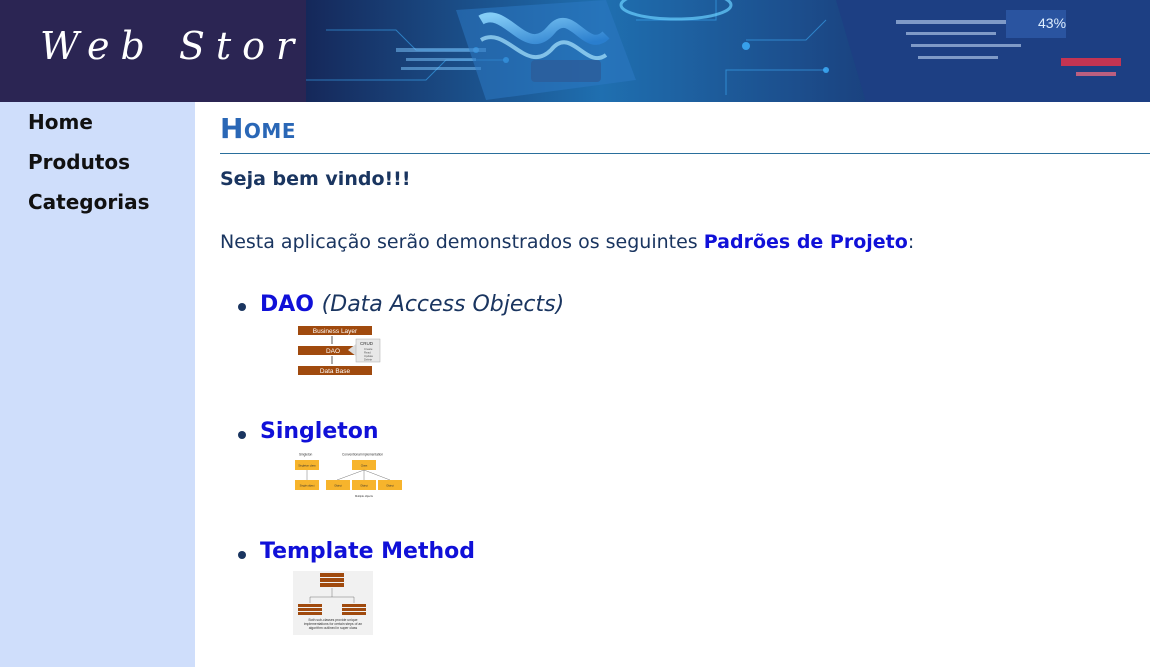 The height and width of the screenshot is (667, 1150). I want to click on dao-diagram-dao: DAO, so click(333, 351).